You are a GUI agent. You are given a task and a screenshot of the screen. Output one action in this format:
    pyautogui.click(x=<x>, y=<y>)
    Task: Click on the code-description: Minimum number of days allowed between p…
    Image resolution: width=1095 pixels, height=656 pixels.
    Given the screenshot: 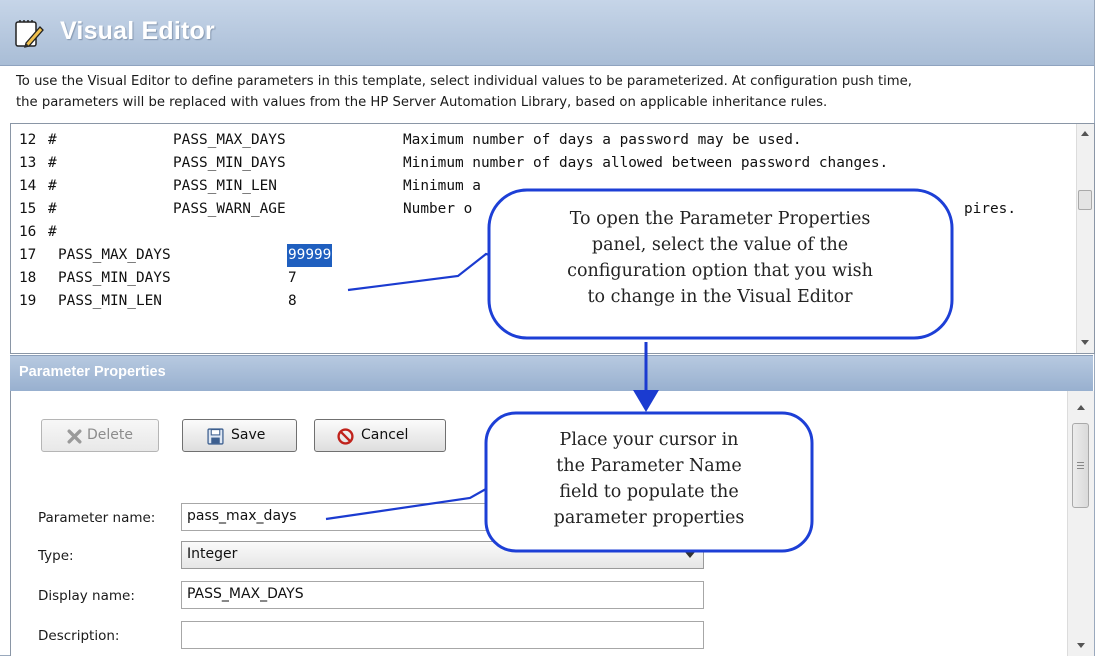 What is the action you would take?
    pyautogui.click(x=646, y=163)
    